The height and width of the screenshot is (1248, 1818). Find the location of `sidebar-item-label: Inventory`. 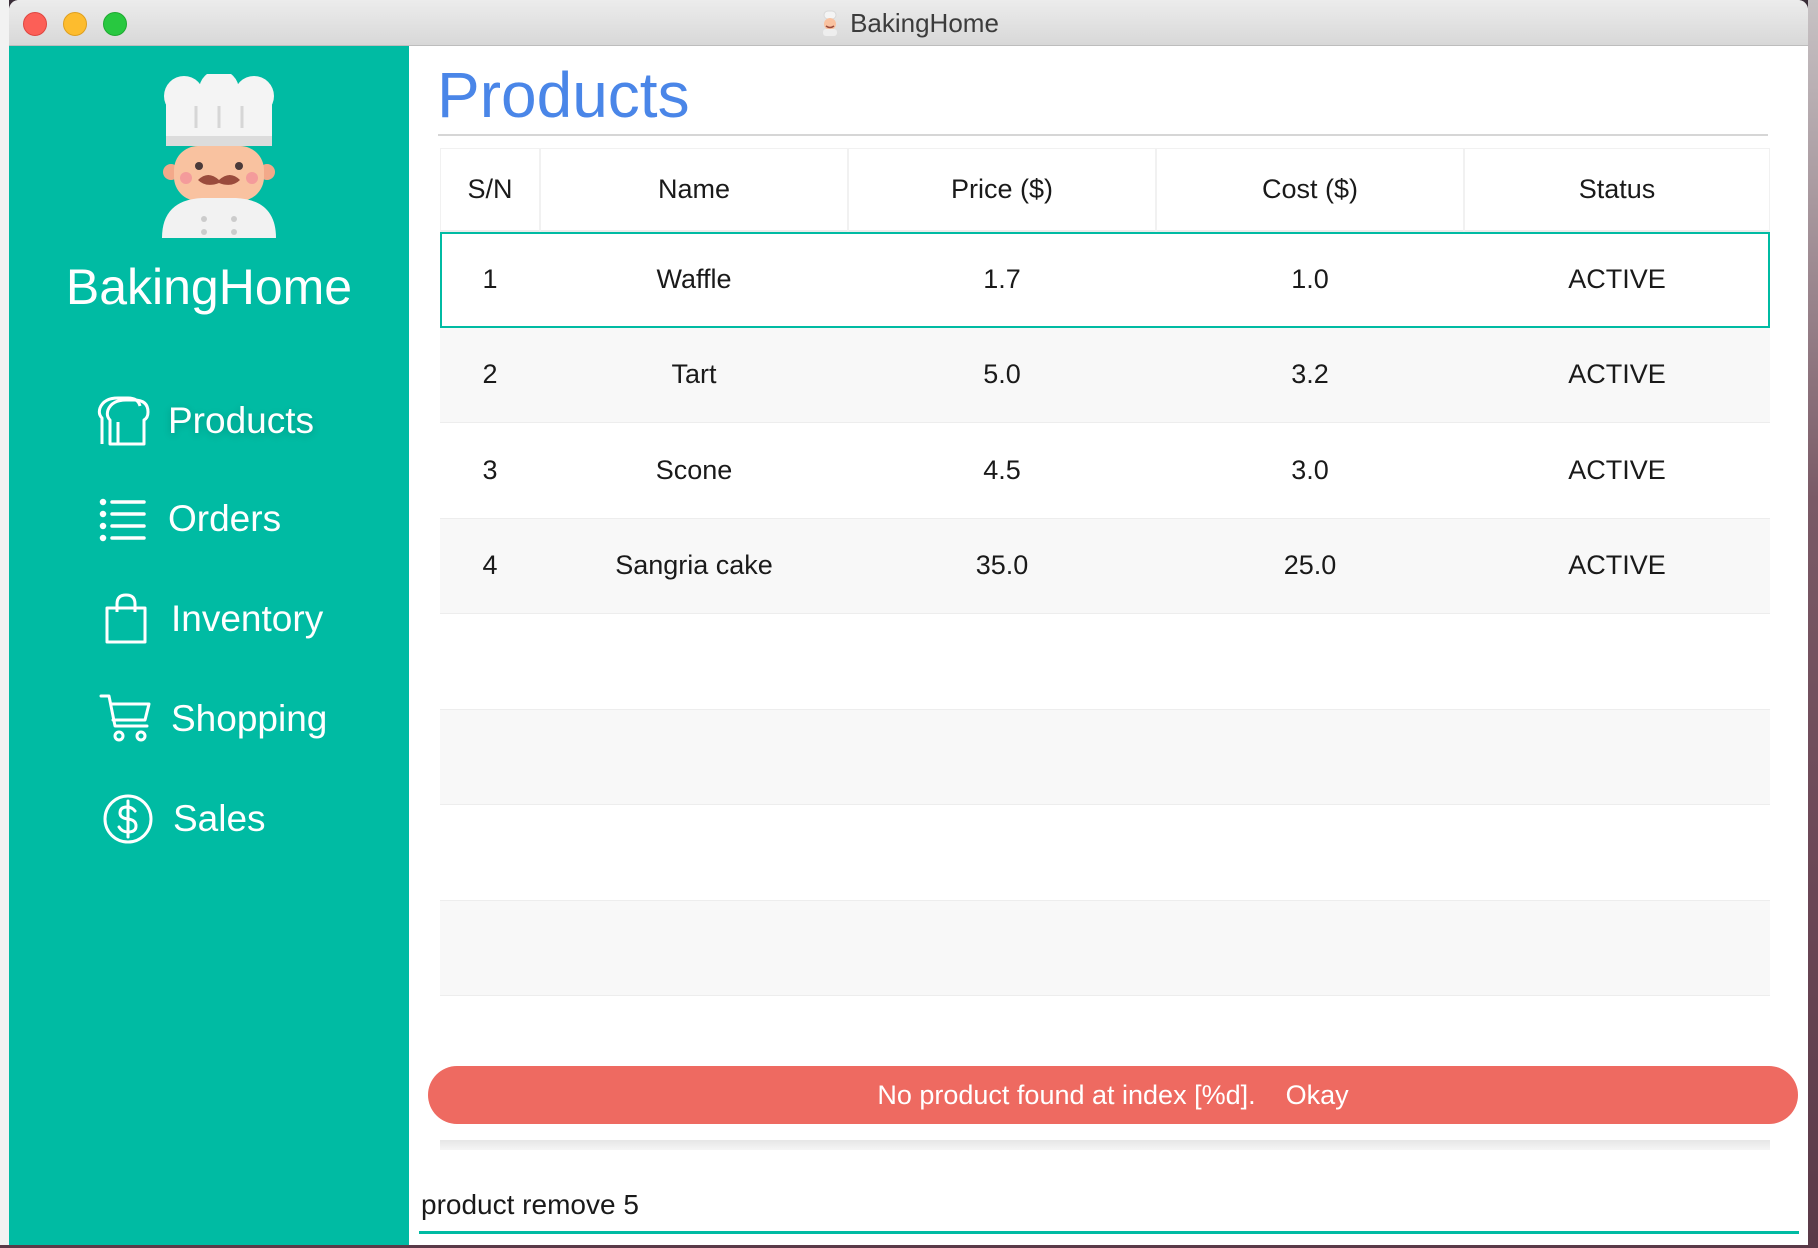

sidebar-item-label: Inventory is located at coordinates (247, 618).